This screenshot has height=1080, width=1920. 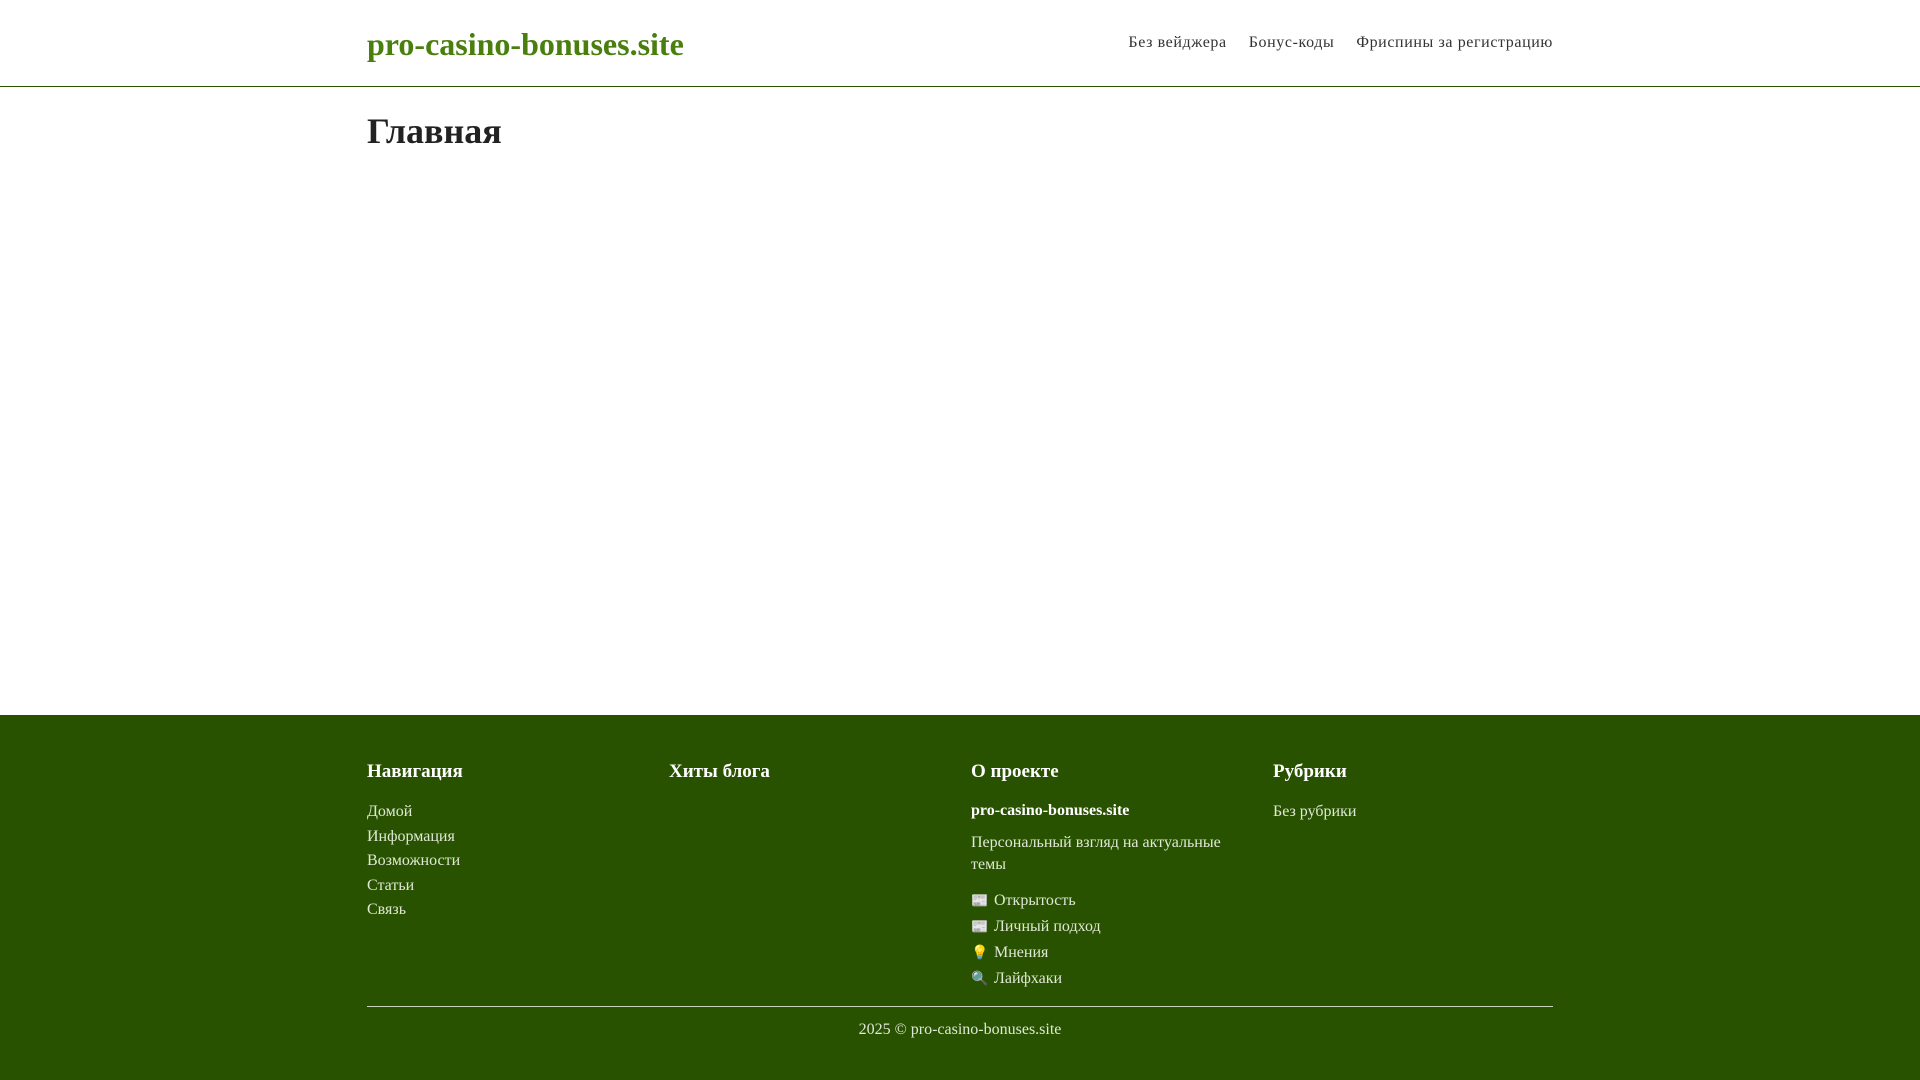 What do you see at coordinates (389, 811) in the screenshot?
I see `footer-link-home: Домой` at bounding box center [389, 811].